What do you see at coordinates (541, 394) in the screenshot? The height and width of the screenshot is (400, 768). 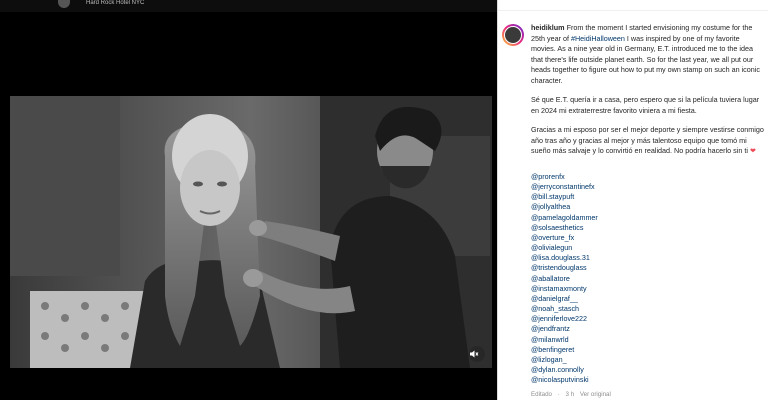 I see `edited-label: Editado` at bounding box center [541, 394].